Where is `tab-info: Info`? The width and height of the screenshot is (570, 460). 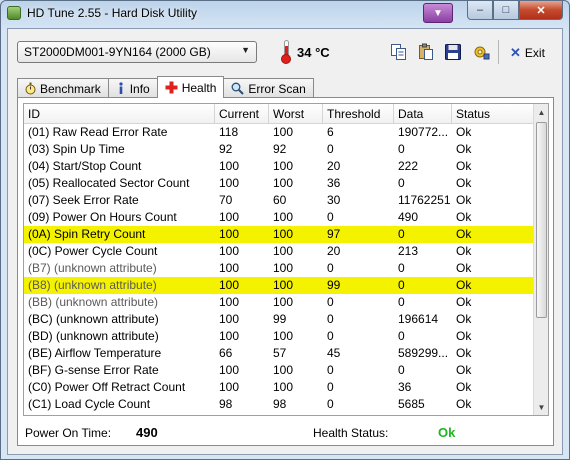
tab-info: Info is located at coordinates (132, 88).